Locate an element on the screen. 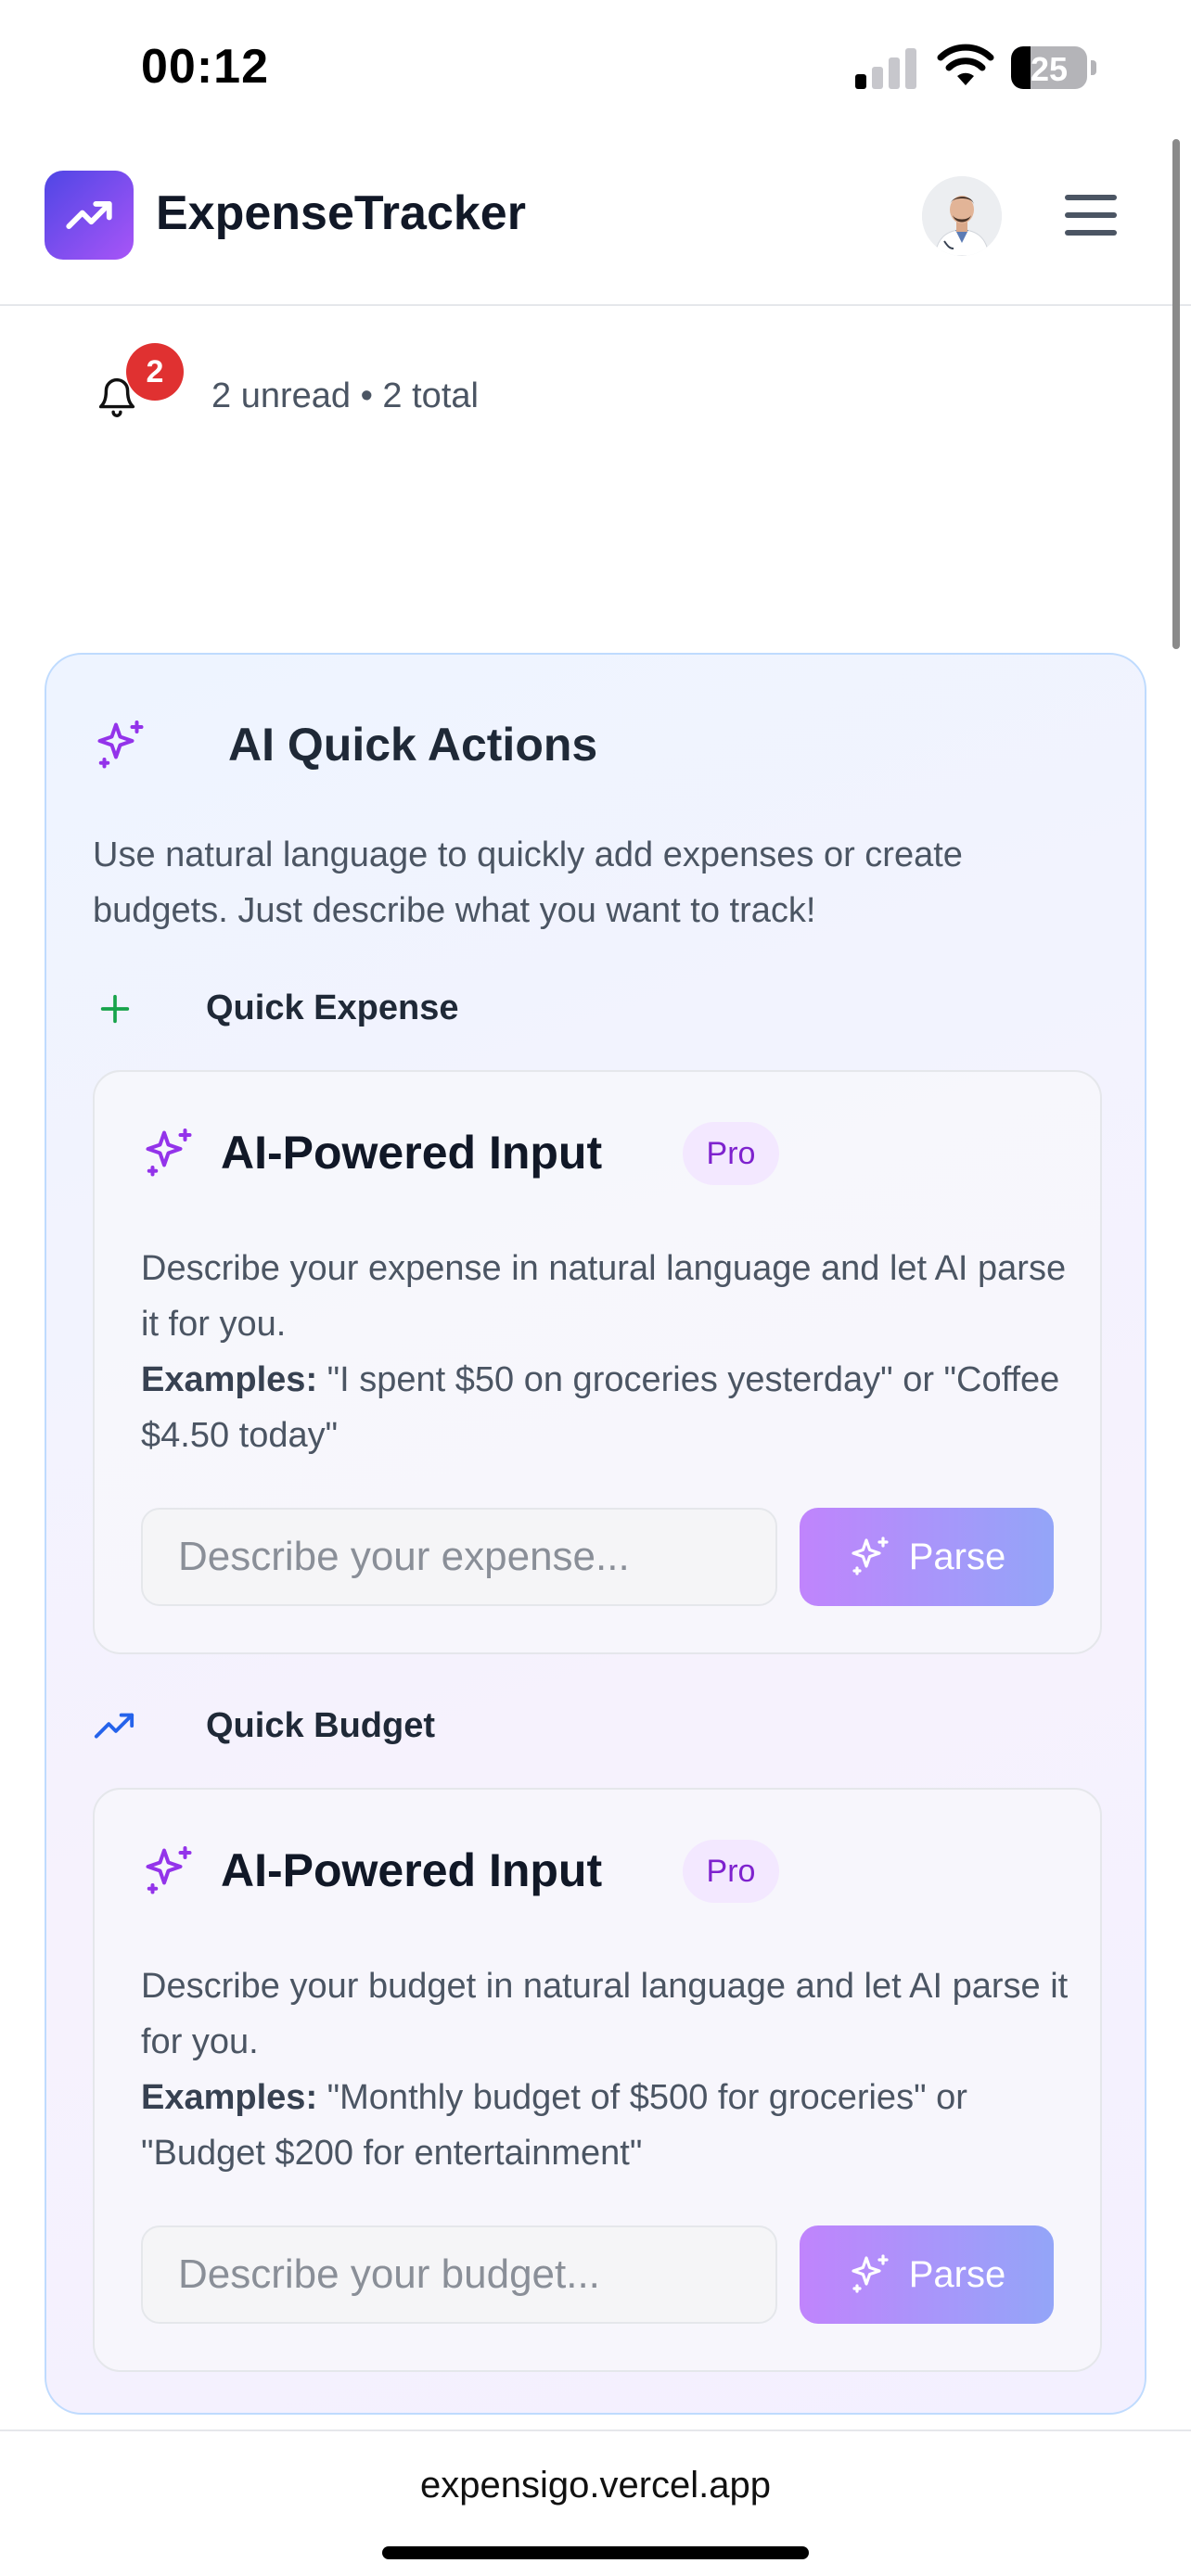 The height and width of the screenshot is (2576, 1191). expense-ai-input-title: AI-Powered Input is located at coordinates (412, 1153).